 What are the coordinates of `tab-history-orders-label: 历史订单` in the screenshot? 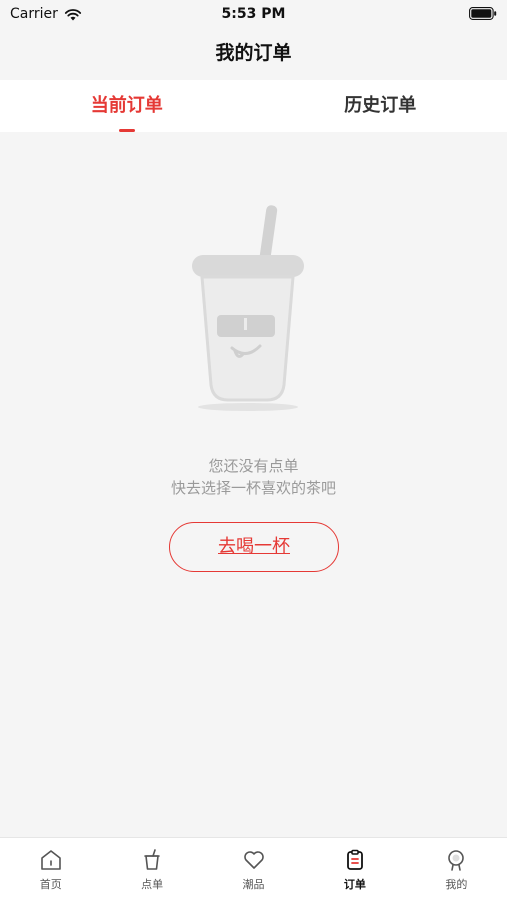 It's located at (380, 105).